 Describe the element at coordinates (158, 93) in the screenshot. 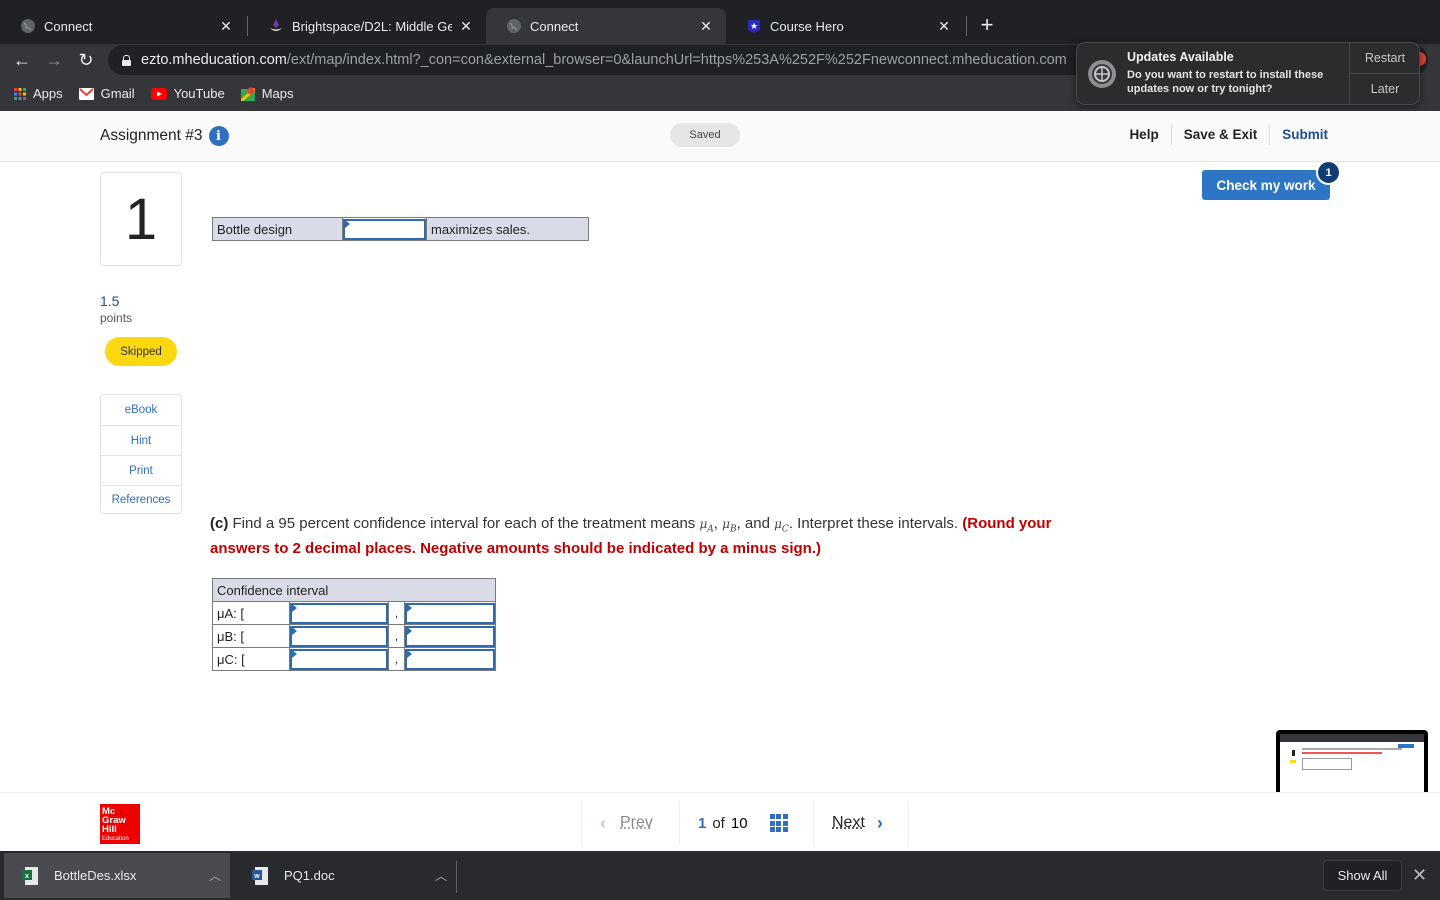

I see `youtube-icon` at that location.